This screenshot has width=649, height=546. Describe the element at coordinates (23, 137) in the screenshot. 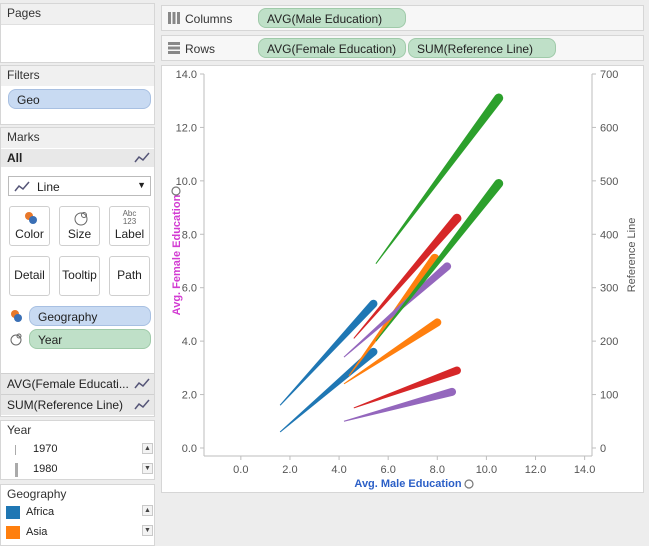

I see `marks-title: Marks` at that location.